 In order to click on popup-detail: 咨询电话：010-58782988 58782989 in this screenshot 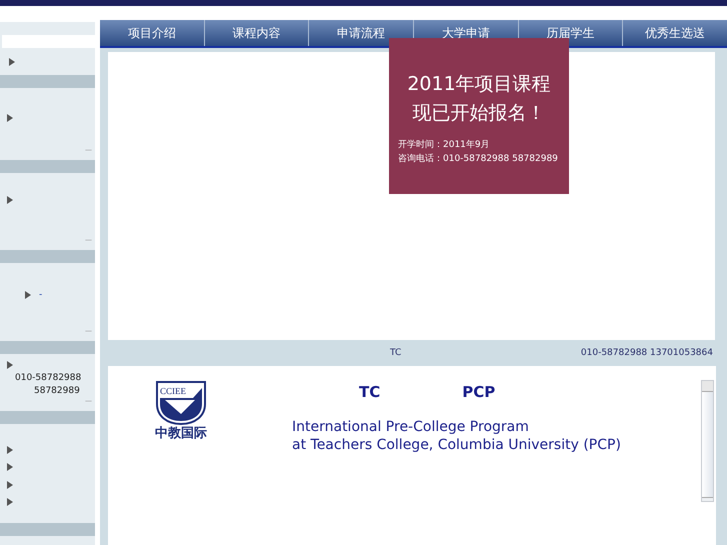, I will do `click(478, 159)`.